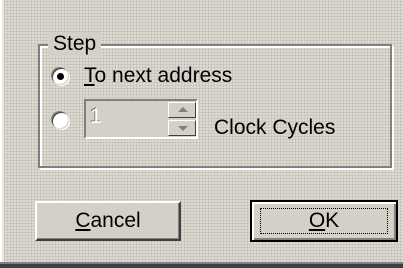 Image resolution: width=403 pixels, height=268 pixels. I want to click on radio-clock-cycles, so click(60, 120).